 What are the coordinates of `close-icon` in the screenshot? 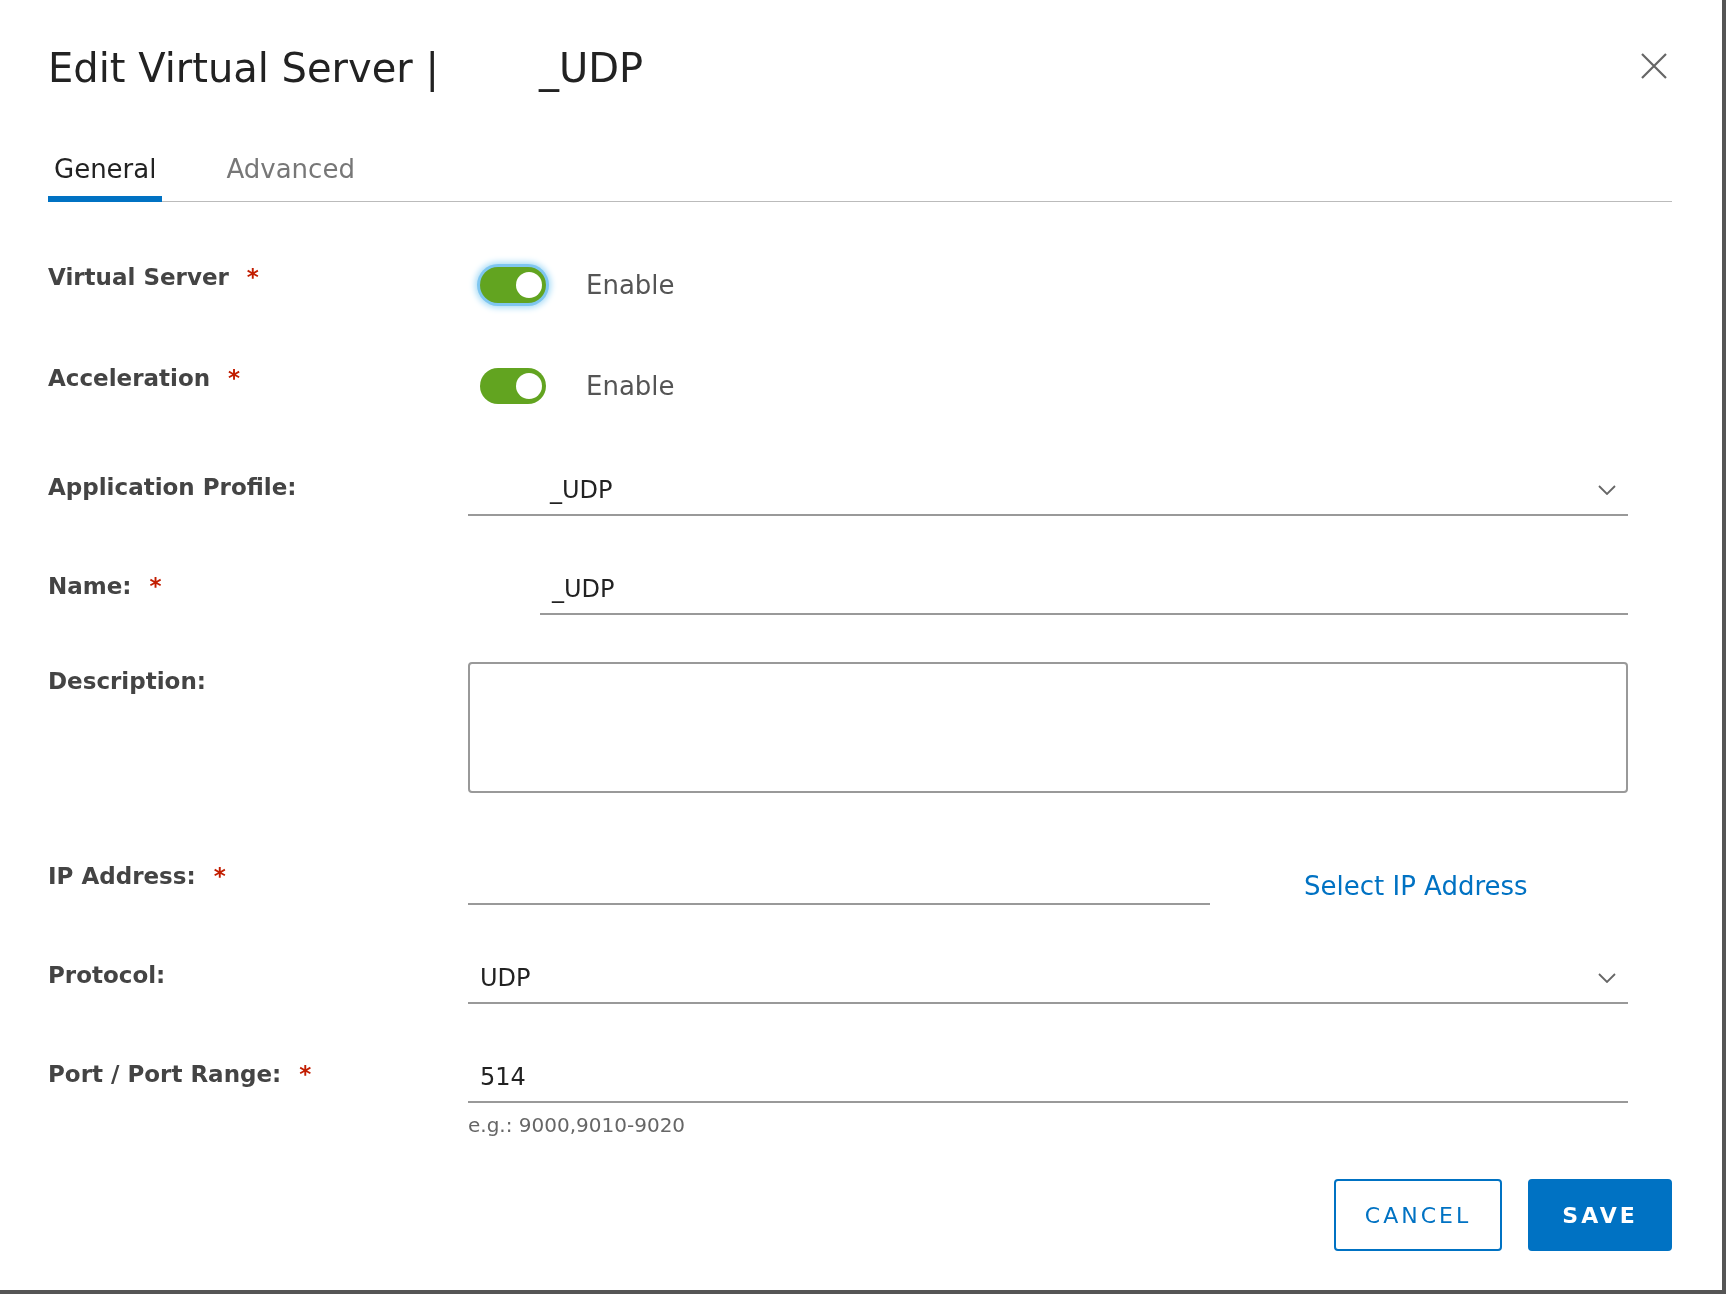 It's located at (1654, 66).